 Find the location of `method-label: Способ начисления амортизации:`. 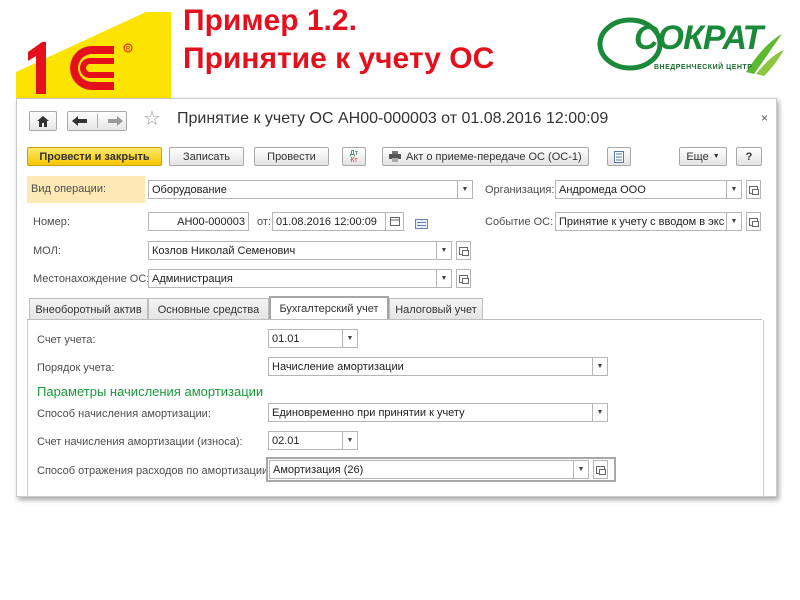

method-label: Способ начисления амортизации: is located at coordinates (124, 414).